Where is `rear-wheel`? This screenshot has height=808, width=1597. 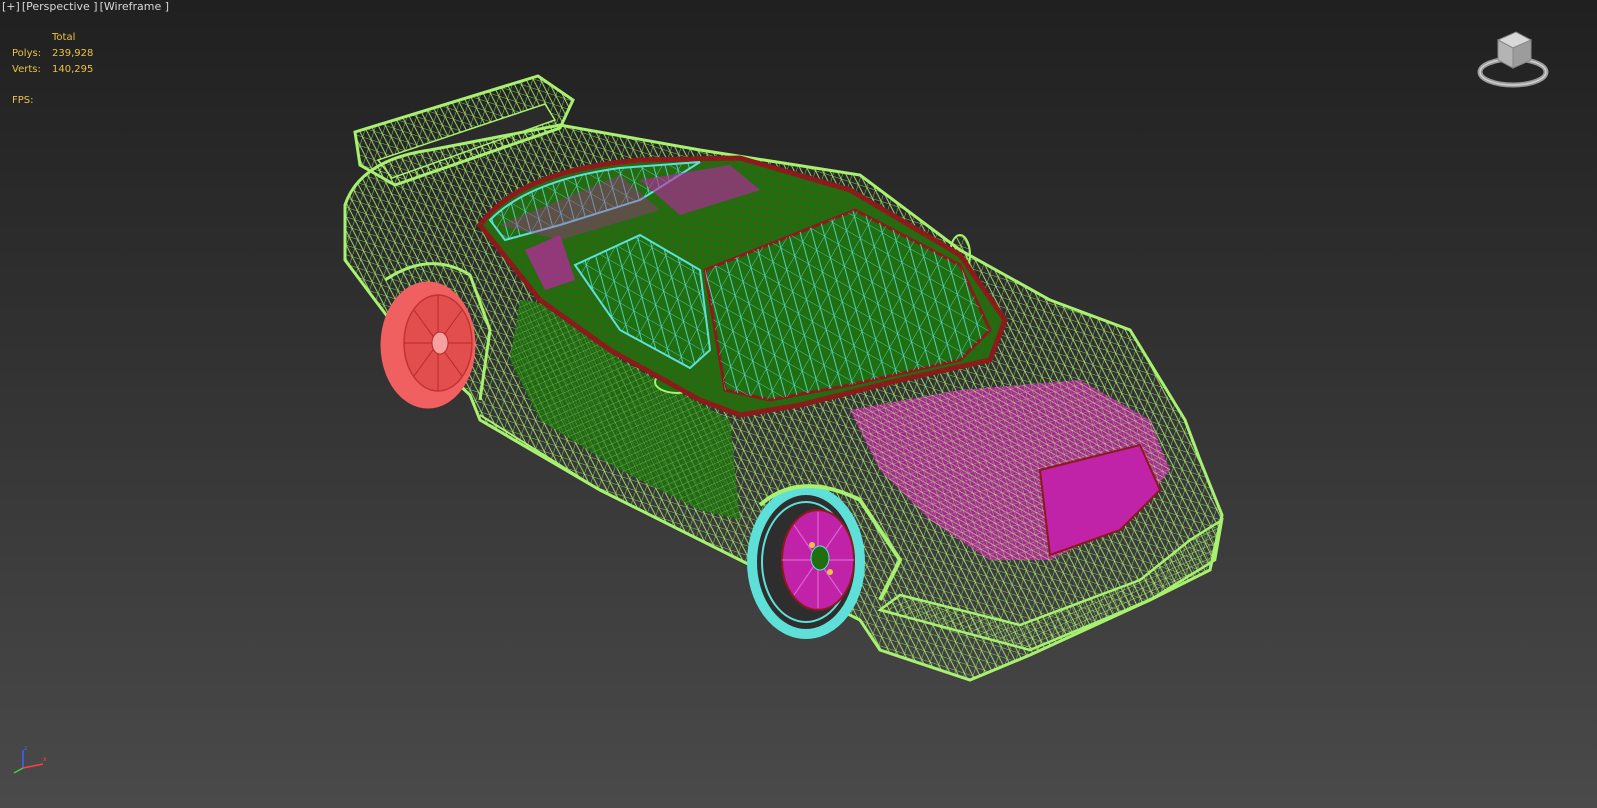
rear-wheel is located at coordinates (428, 345).